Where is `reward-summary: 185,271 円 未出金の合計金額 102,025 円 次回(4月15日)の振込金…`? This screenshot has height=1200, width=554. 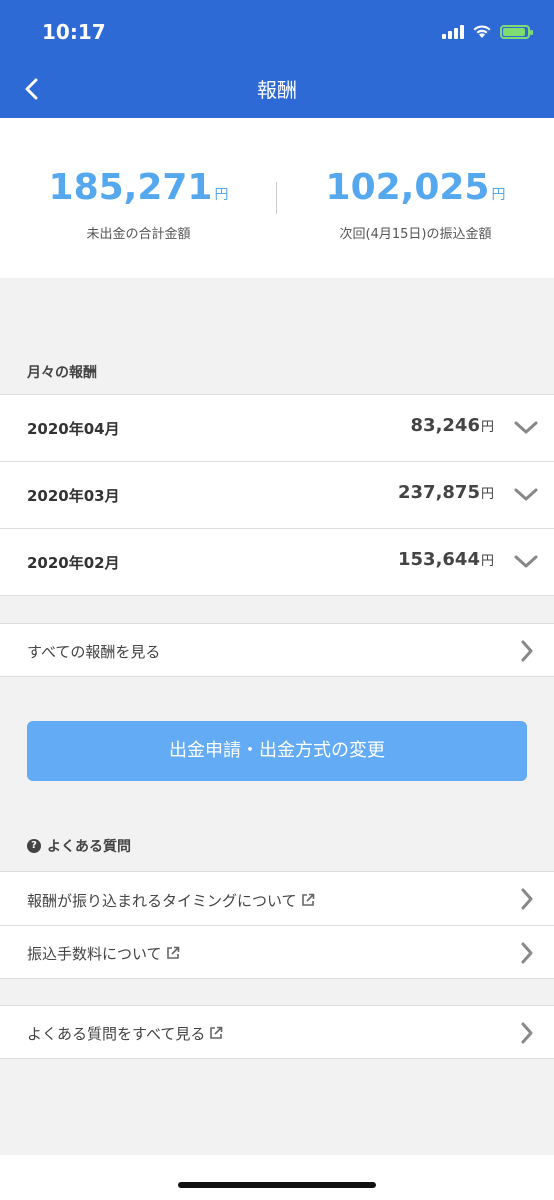 reward-summary: 185,271 円 未出金の合計金額 102,025 円 次回(4月15日)の振込金… is located at coordinates (277, 198).